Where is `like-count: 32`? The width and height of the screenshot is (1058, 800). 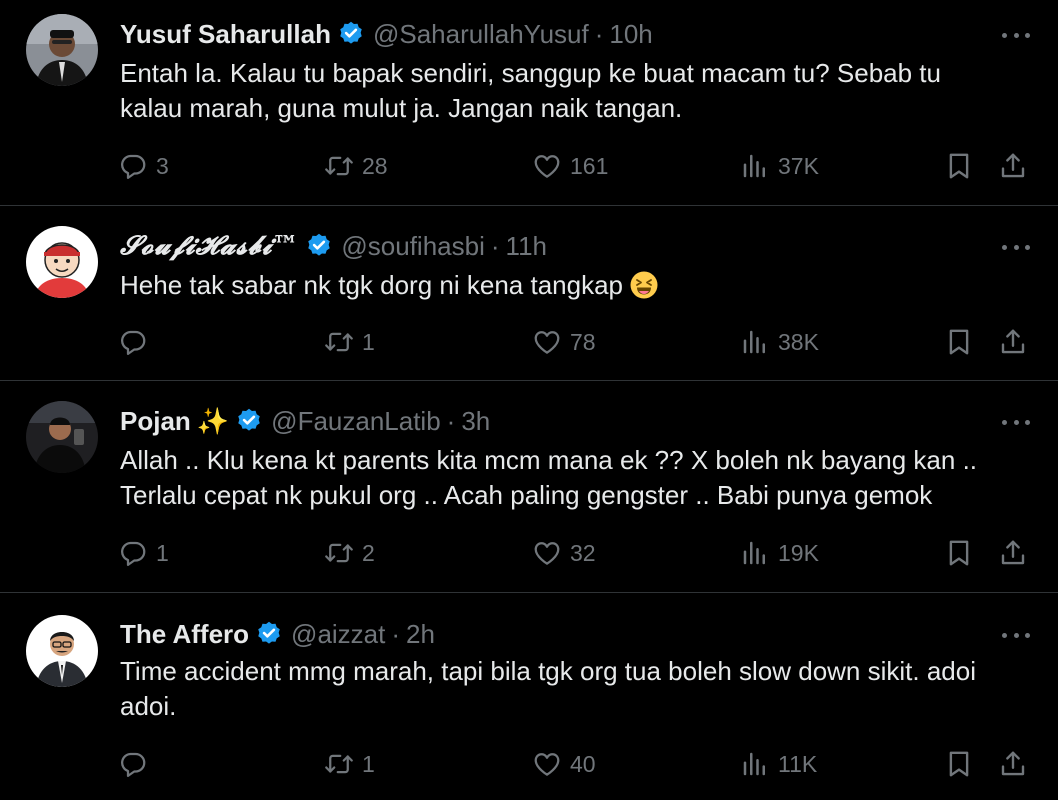 like-count: 32 is located at coordinates (583, 552).